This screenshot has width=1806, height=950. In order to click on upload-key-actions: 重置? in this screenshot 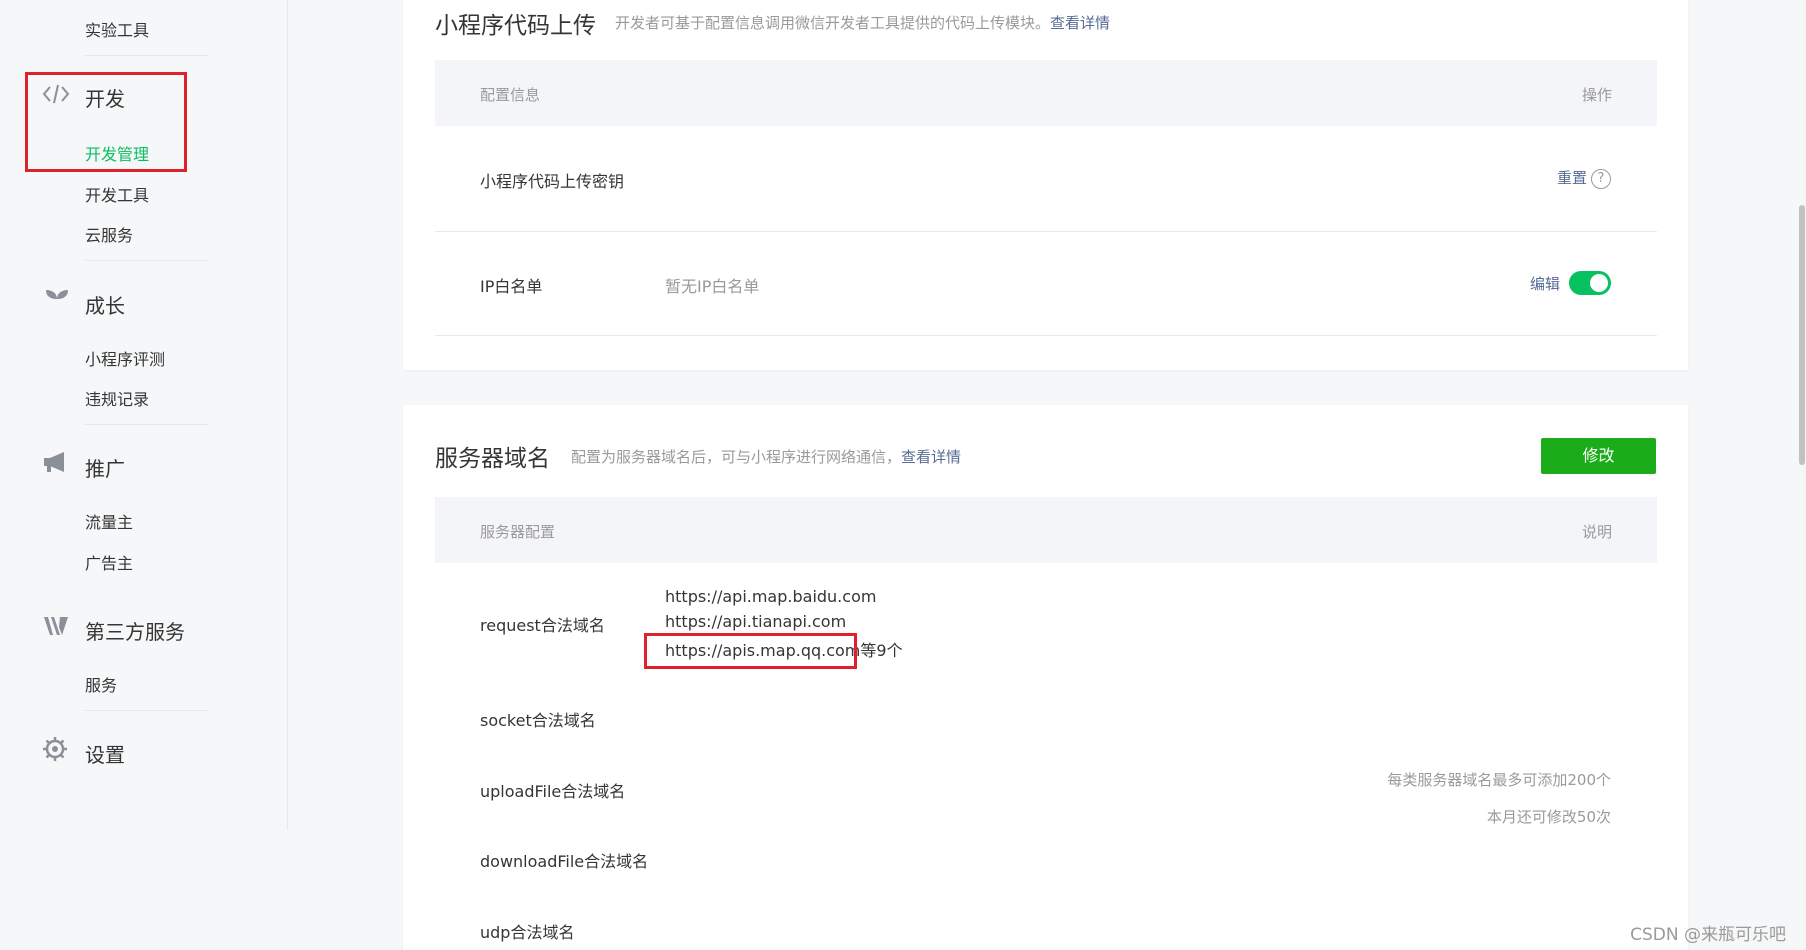, I will do `click(1584, 178)`.